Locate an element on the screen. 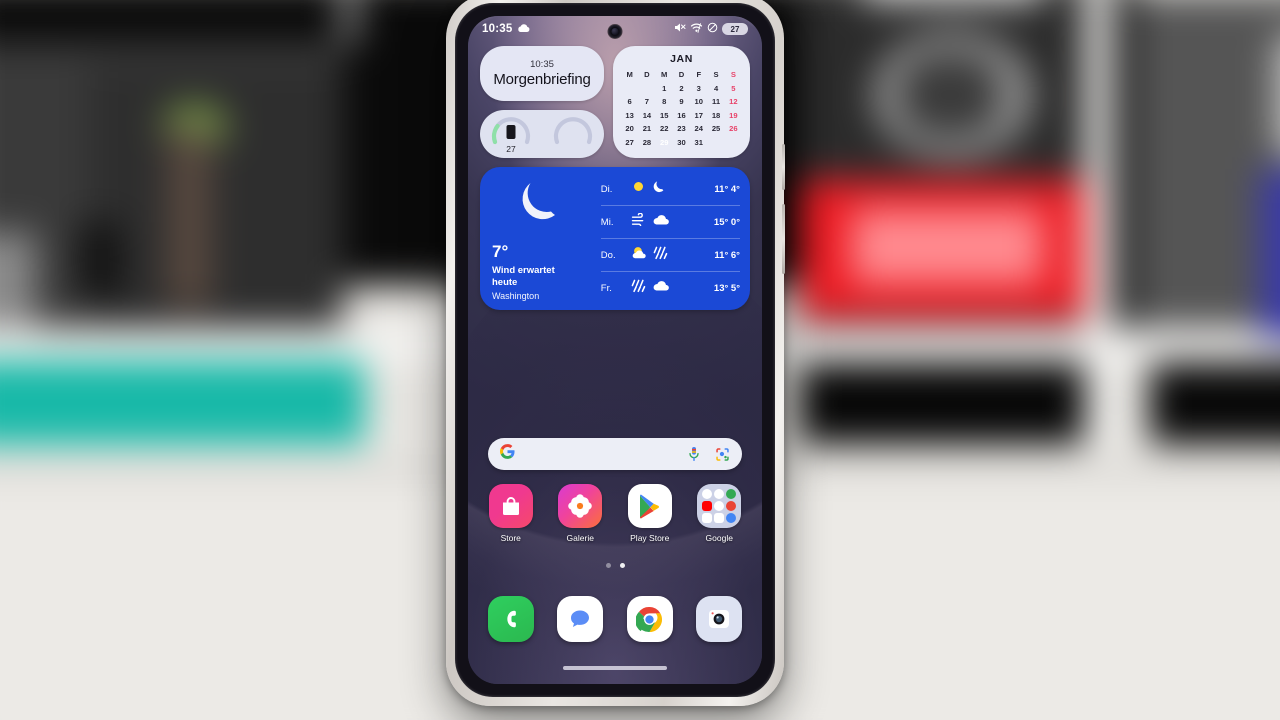 The height and width of the screenshot is (720, 1280). calendar-day: 4 is located at coordinates (715, 89).